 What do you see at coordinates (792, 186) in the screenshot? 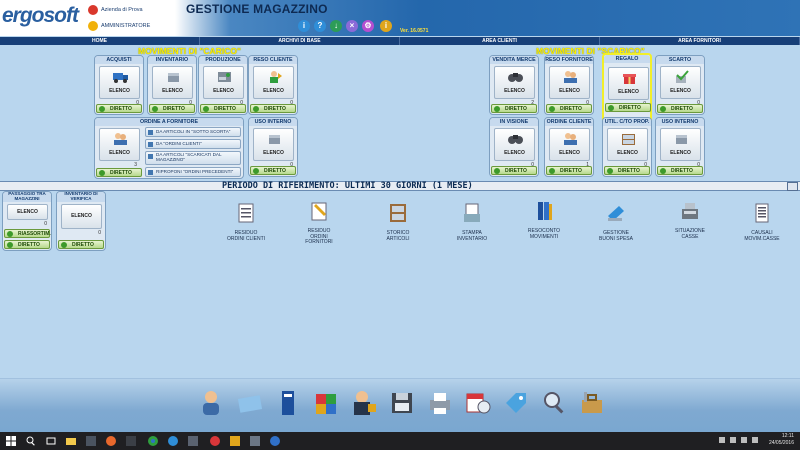
I see `period-settings-icon` at bounding box center [792, 186].